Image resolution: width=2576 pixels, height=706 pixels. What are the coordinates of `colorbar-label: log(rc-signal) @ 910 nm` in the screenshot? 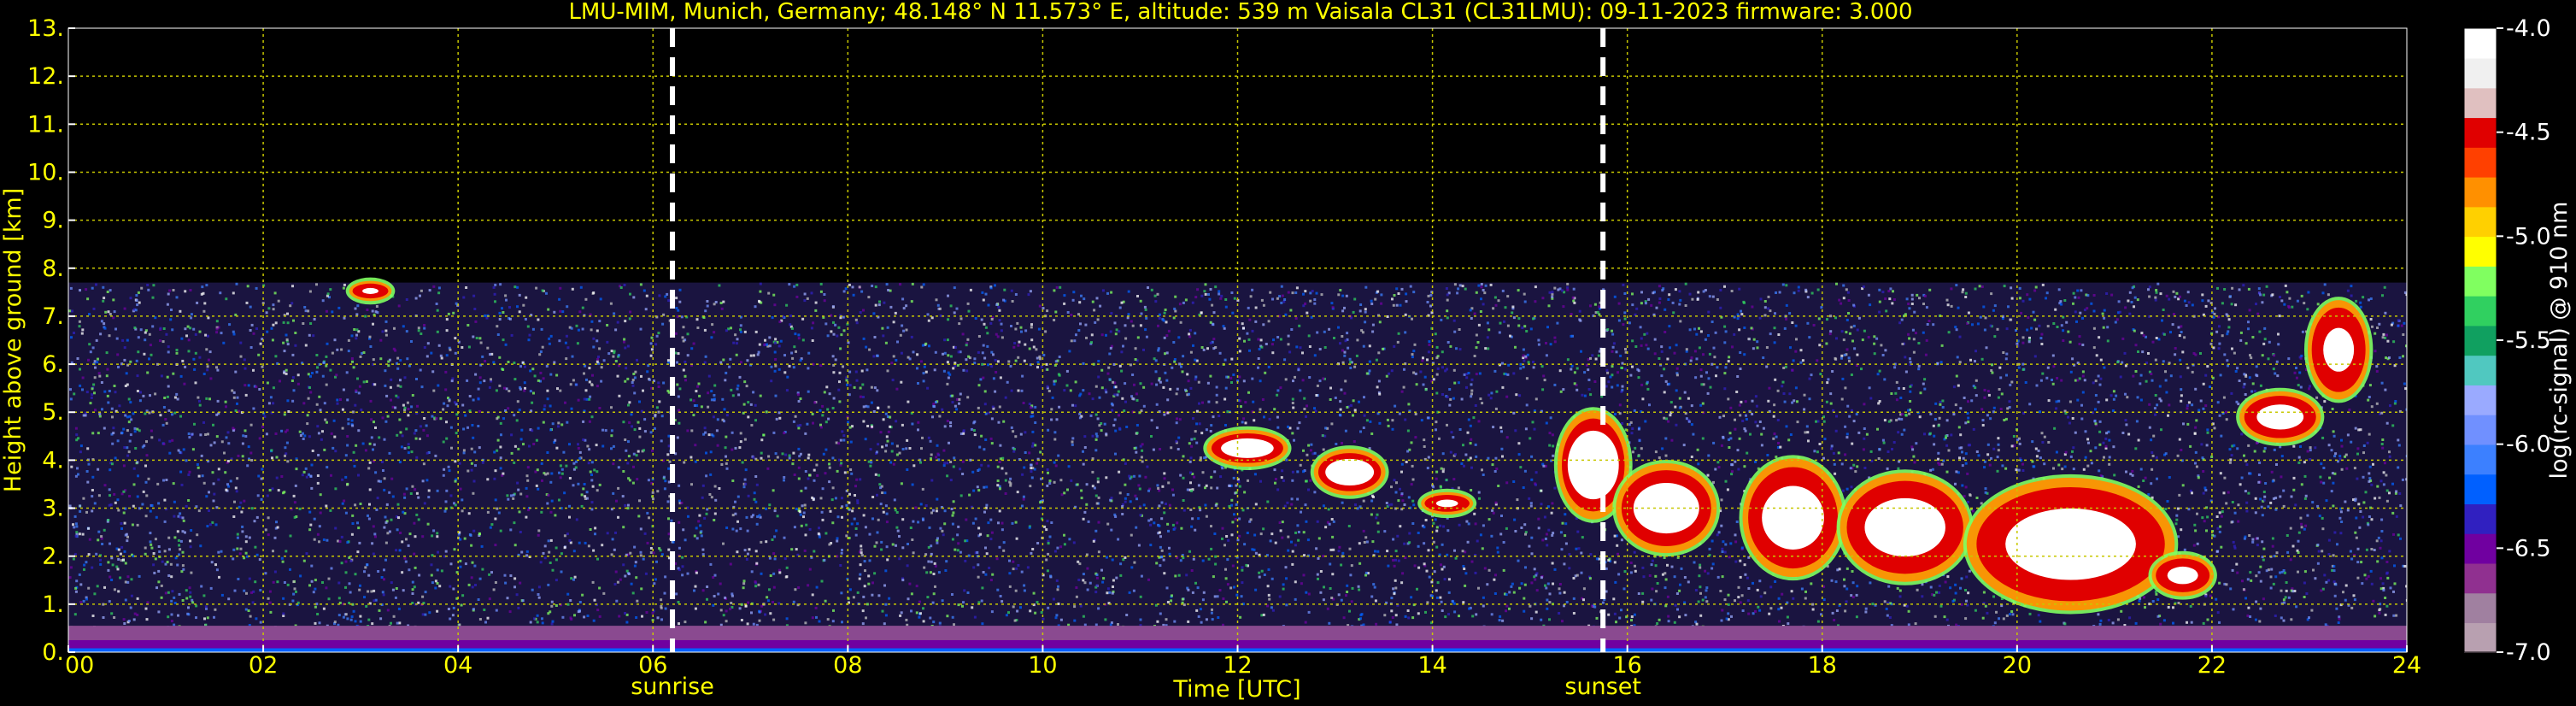 It's located at (2559, 340).